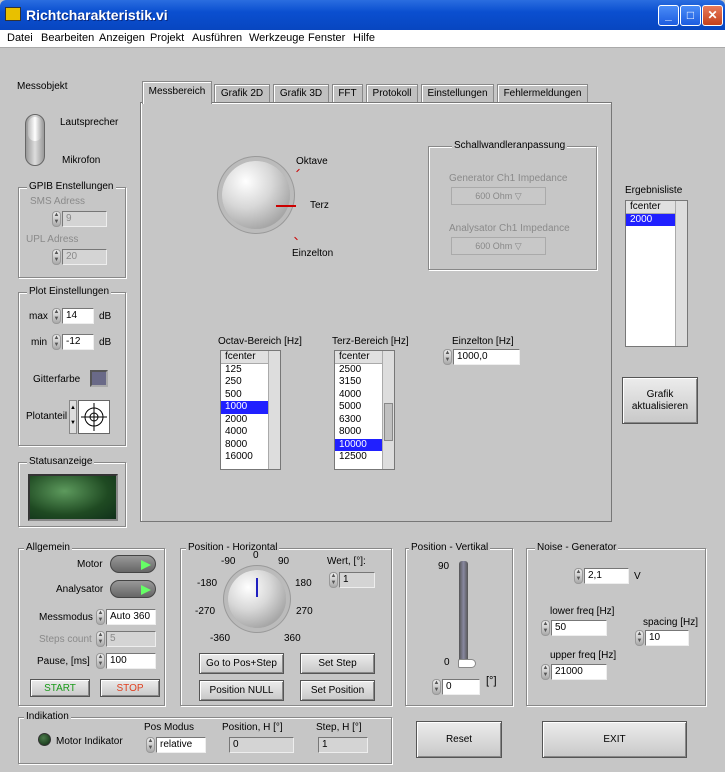  Describe the element at coordinates (326, 38) in the screenshot. I see `menu-fenster: Fenster` at that location.